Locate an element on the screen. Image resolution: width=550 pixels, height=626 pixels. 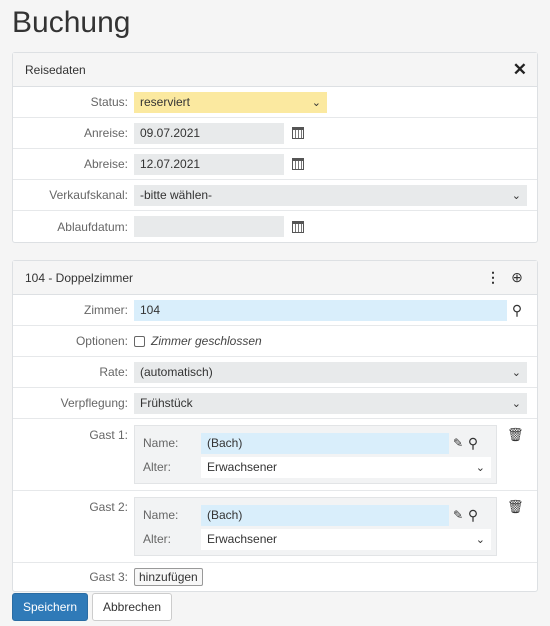
guest-1-age-value: Erwachsener is located at coordinates (242, 467).